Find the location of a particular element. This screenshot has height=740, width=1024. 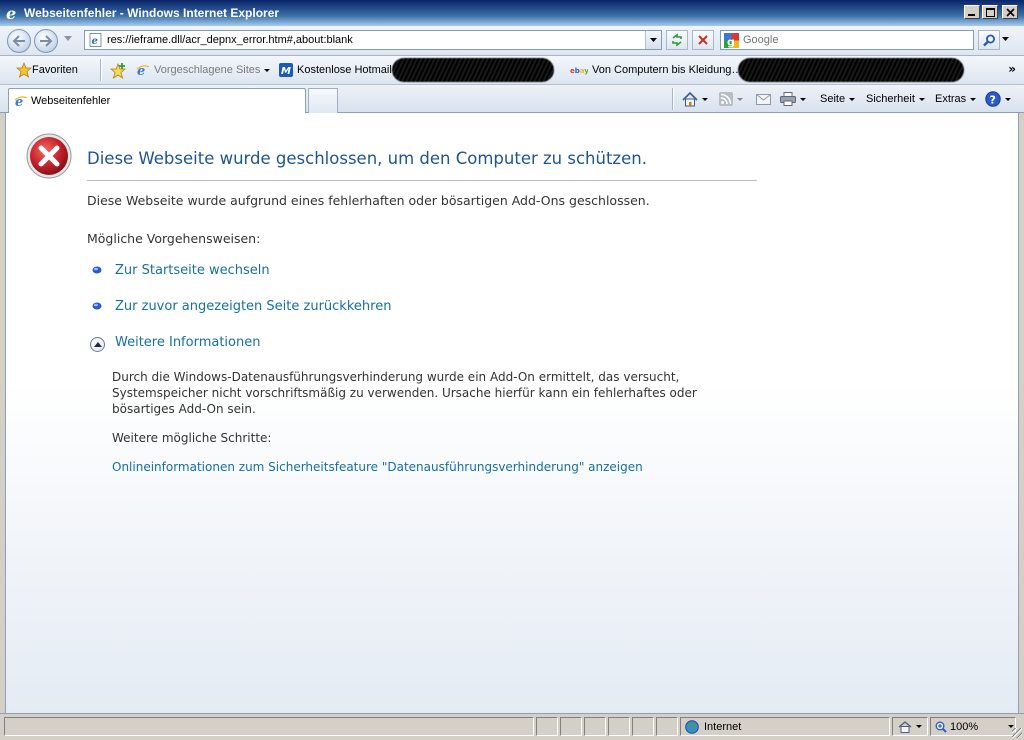

more-favorites-chevron-icon: » is located at coordinates (1012, 69).